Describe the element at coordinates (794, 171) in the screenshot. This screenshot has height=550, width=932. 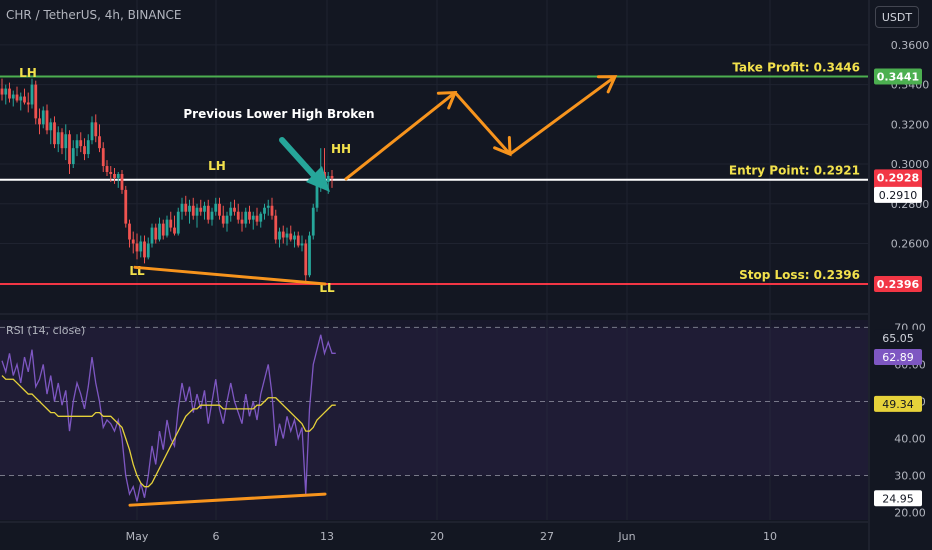
I see `entry-label: Entry Point: 0.2921` at that location.